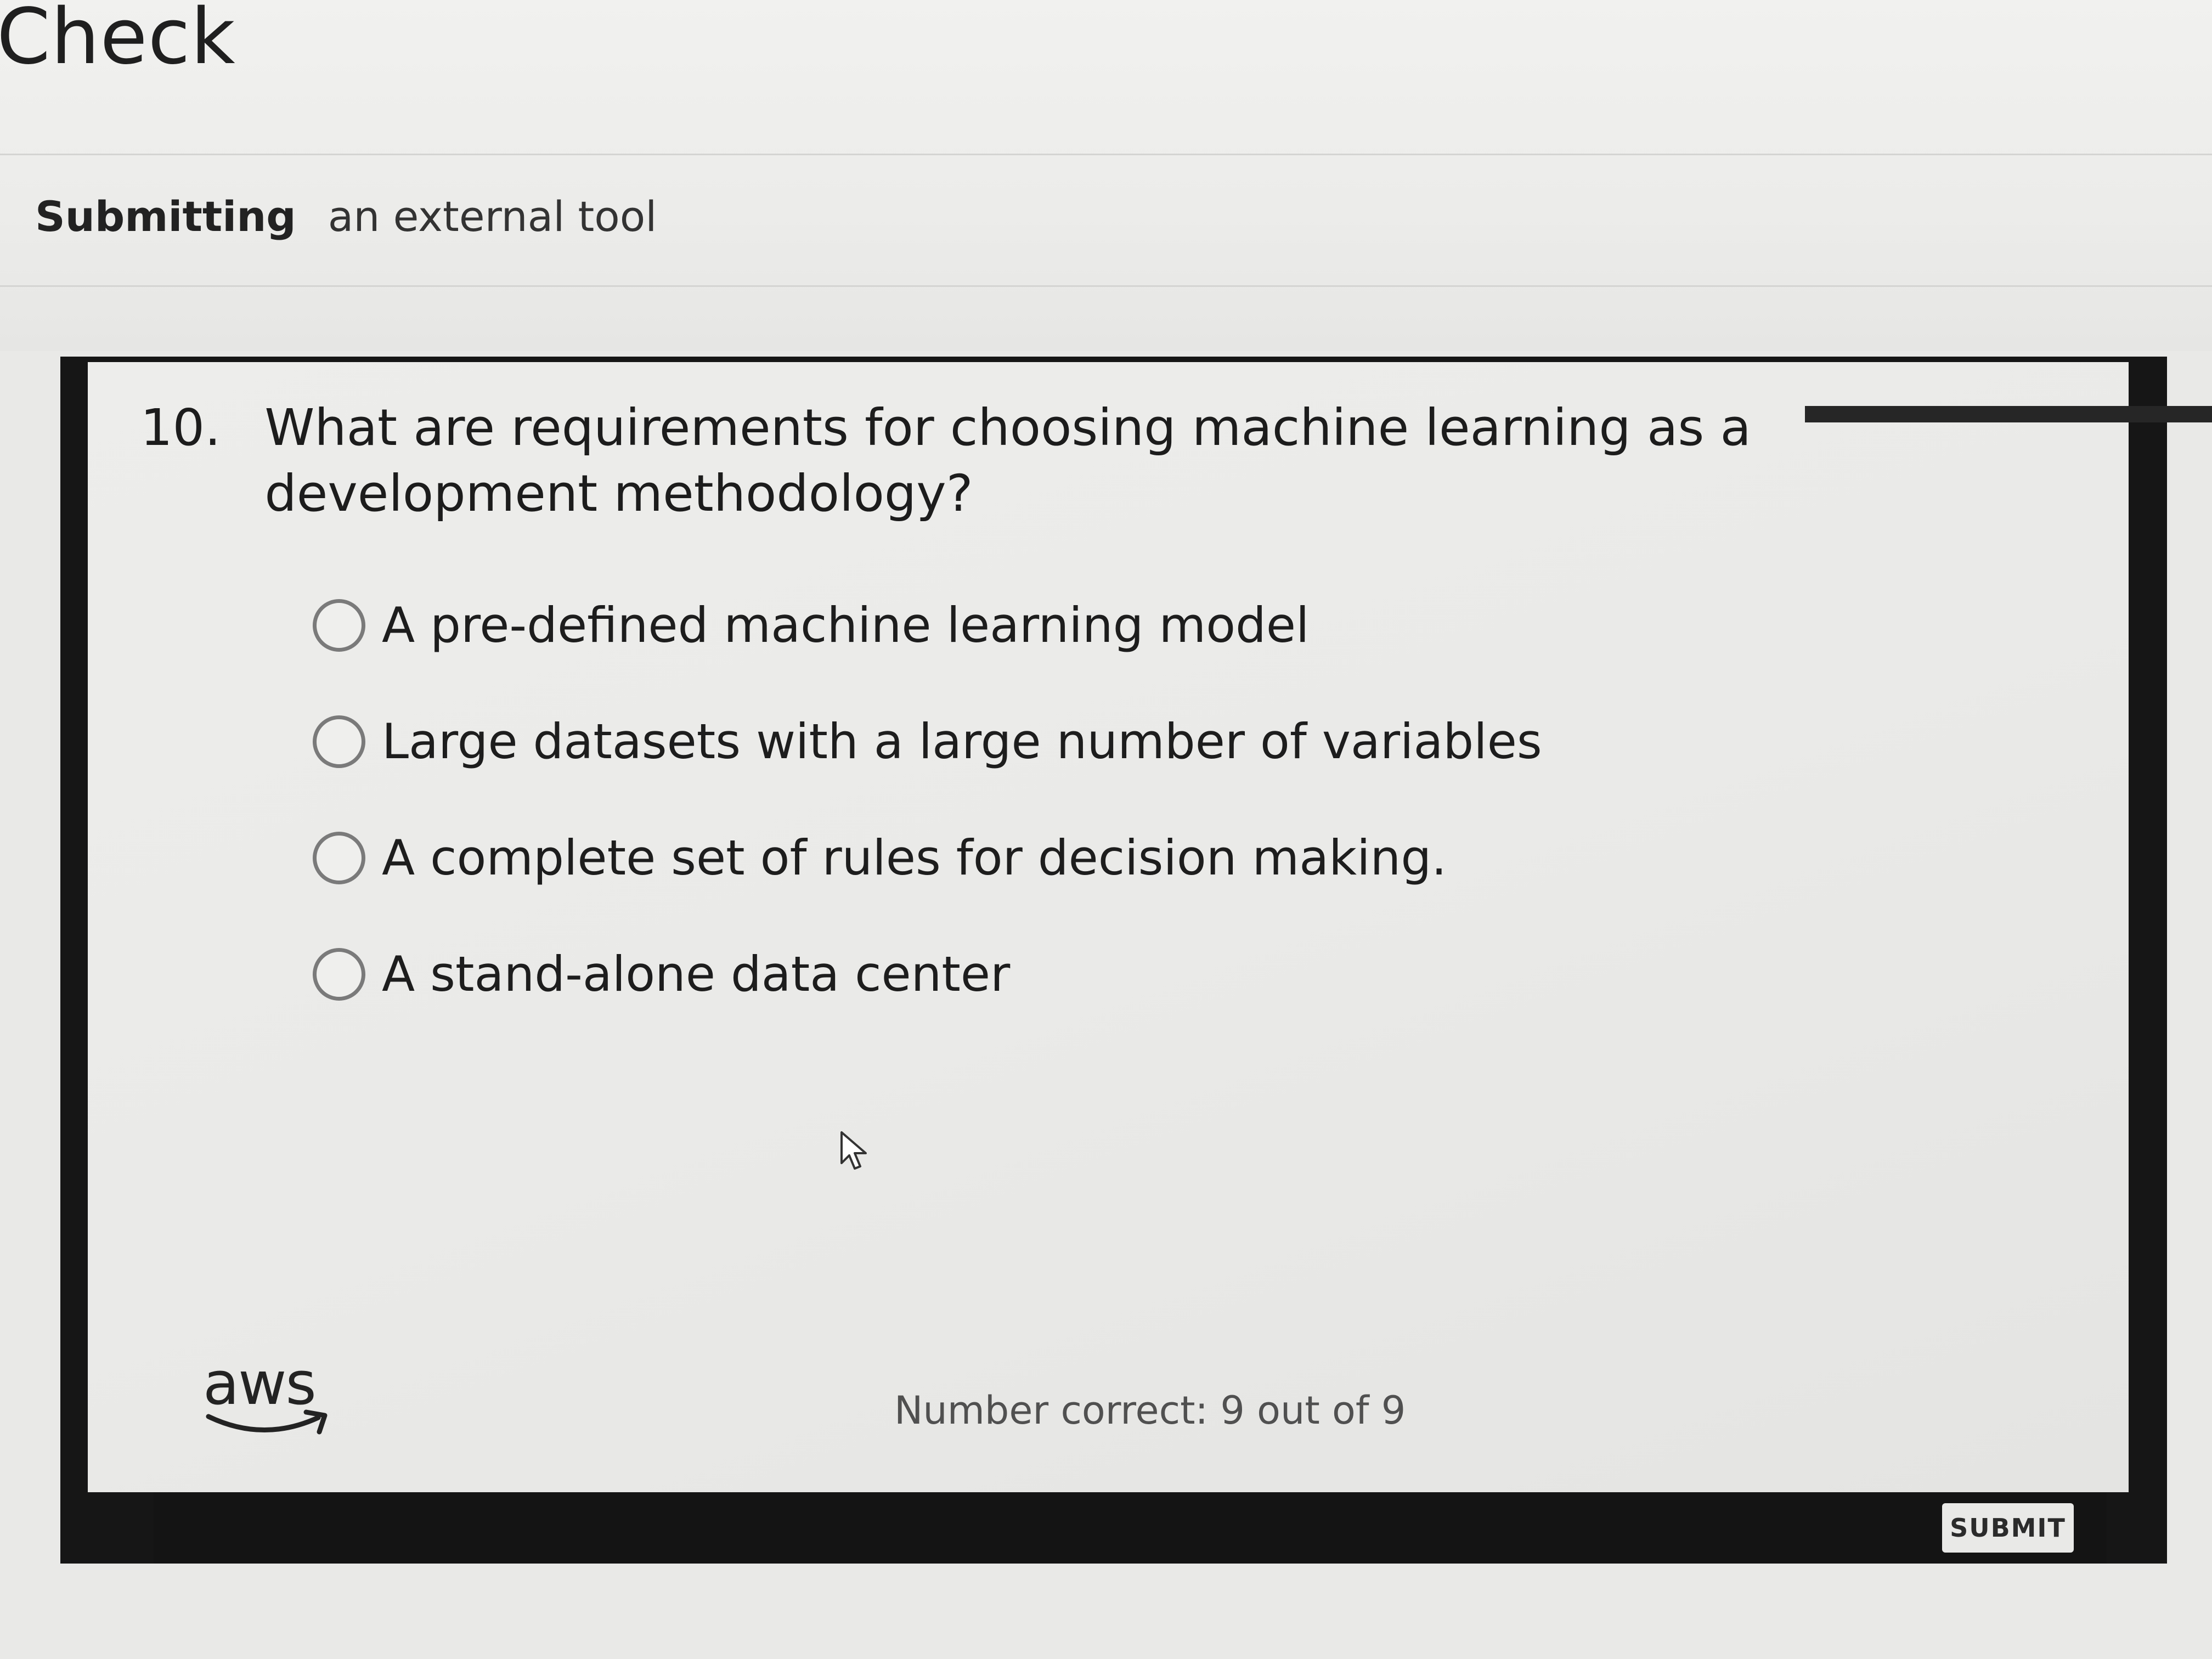 This screenshot has width=2212, height=1659. Describe the element at coordinates (492, 216) in the screenshot. I see `submitting-value: an external tool` at that location.